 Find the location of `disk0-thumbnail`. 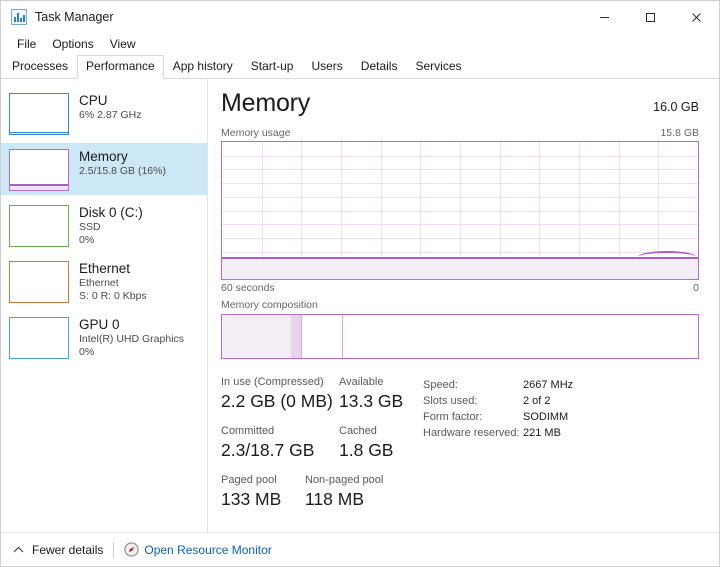

disk0-thumbnail is located at coordinates (39, 226).